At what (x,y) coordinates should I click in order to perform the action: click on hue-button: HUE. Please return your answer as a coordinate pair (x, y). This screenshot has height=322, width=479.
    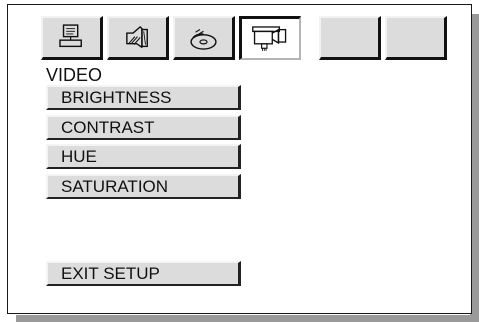
    Looking at the image, I should click on (143, 156).